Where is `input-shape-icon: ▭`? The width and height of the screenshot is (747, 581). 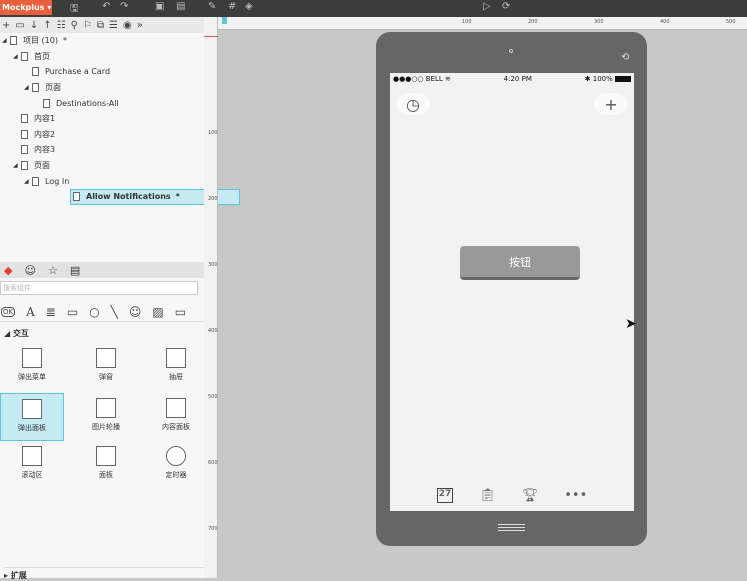 input-shape-icon: ▭ is located at coordinates (180, 312).